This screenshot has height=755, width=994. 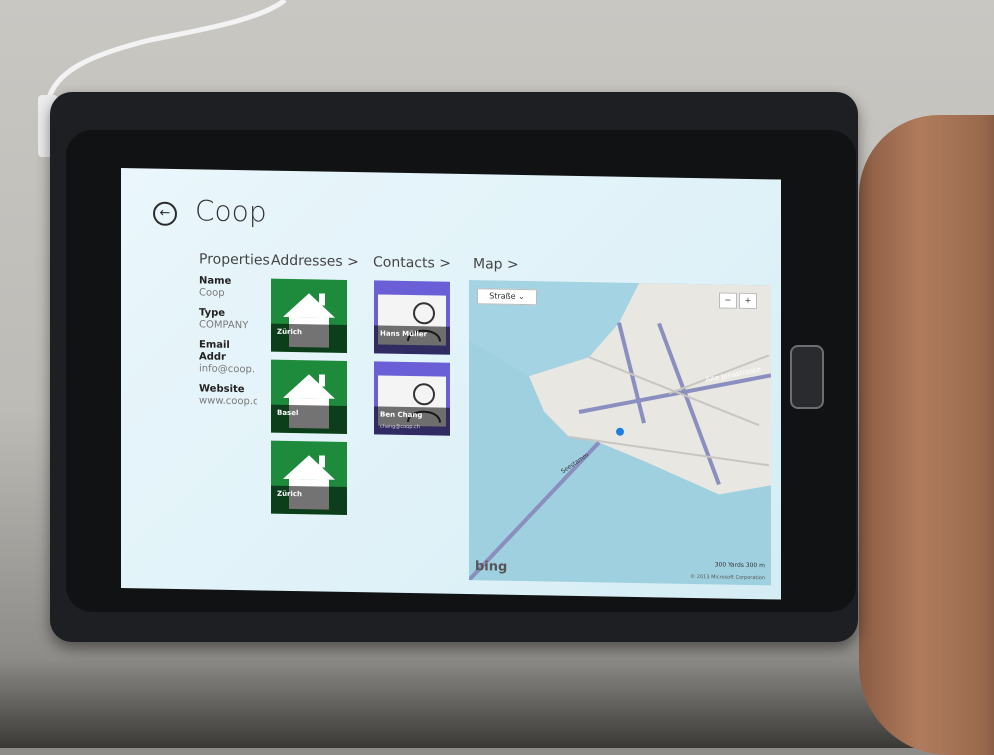 What do you see at coordinates (228, 401) in the screenshot?
I see `property-value: www.coop.c` at bounding box center [228, 401].